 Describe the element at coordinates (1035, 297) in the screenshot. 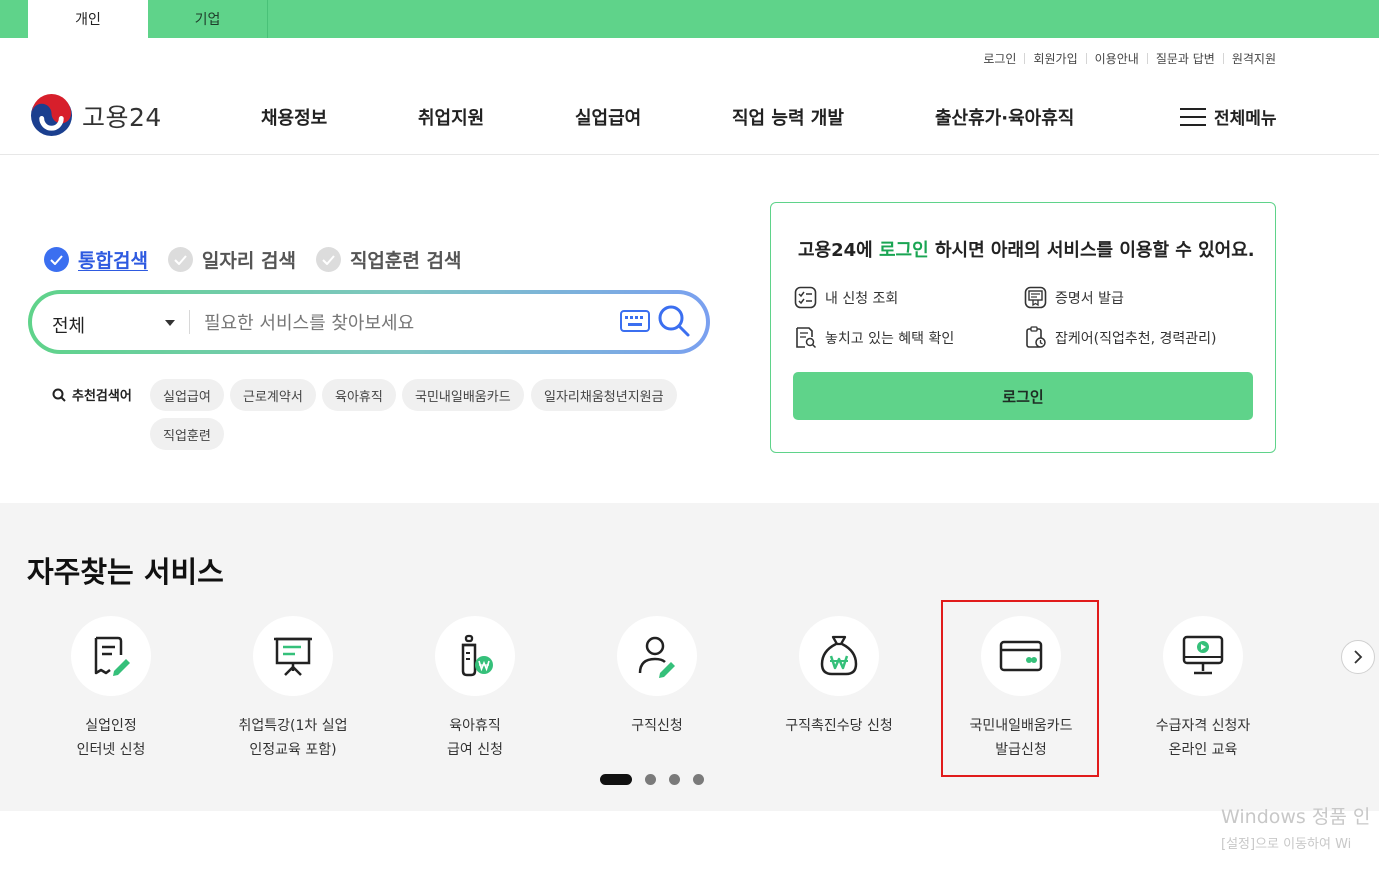

I see `certificate-icon` at that location.